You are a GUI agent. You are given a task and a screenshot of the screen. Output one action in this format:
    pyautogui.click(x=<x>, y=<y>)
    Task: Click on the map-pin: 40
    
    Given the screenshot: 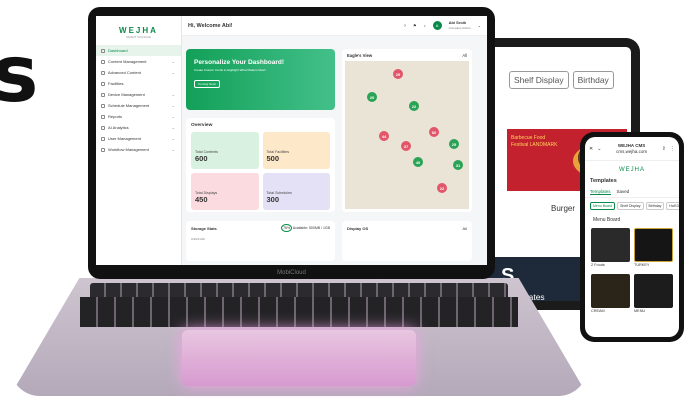 What is the action you would take?
    pyautogui.click(x=418, y=162)
    